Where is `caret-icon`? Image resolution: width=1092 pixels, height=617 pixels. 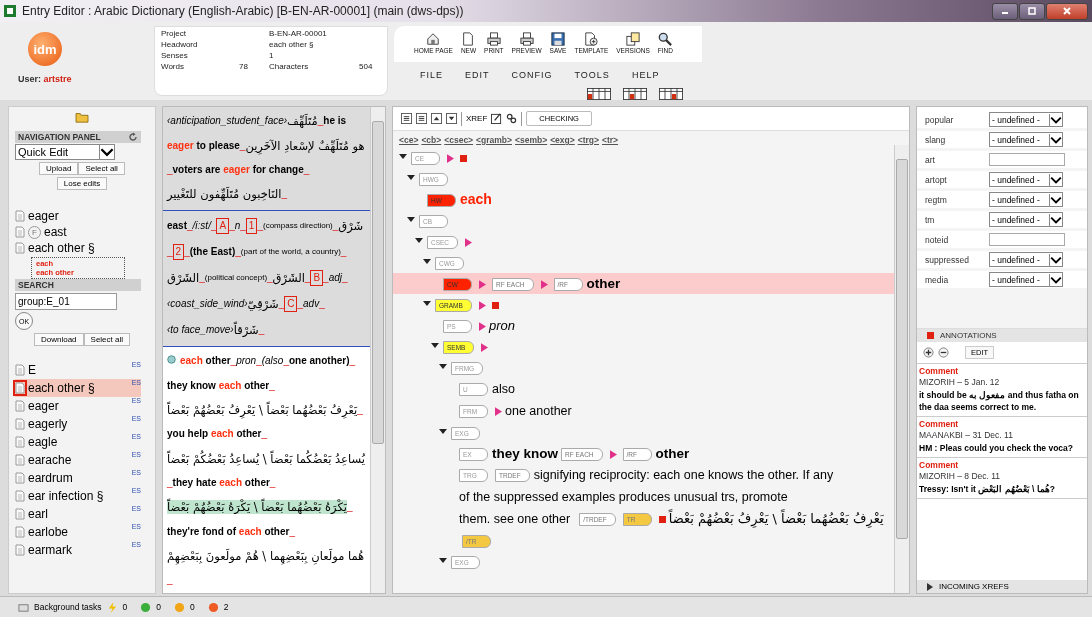
caret-icon is located at coordinates (1055, 119).